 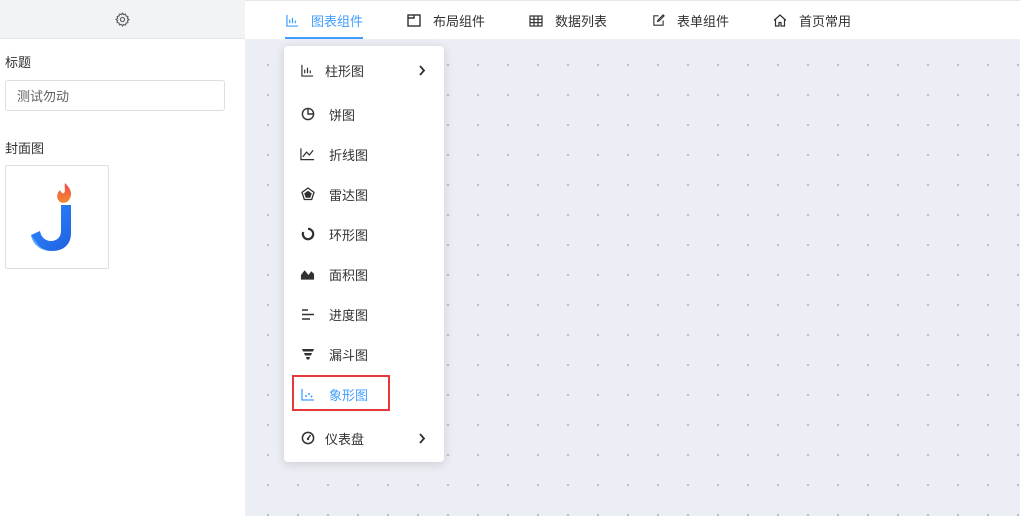 I want to click on menu-item-ring-chart: 环形图, so click(x=364, y=234).